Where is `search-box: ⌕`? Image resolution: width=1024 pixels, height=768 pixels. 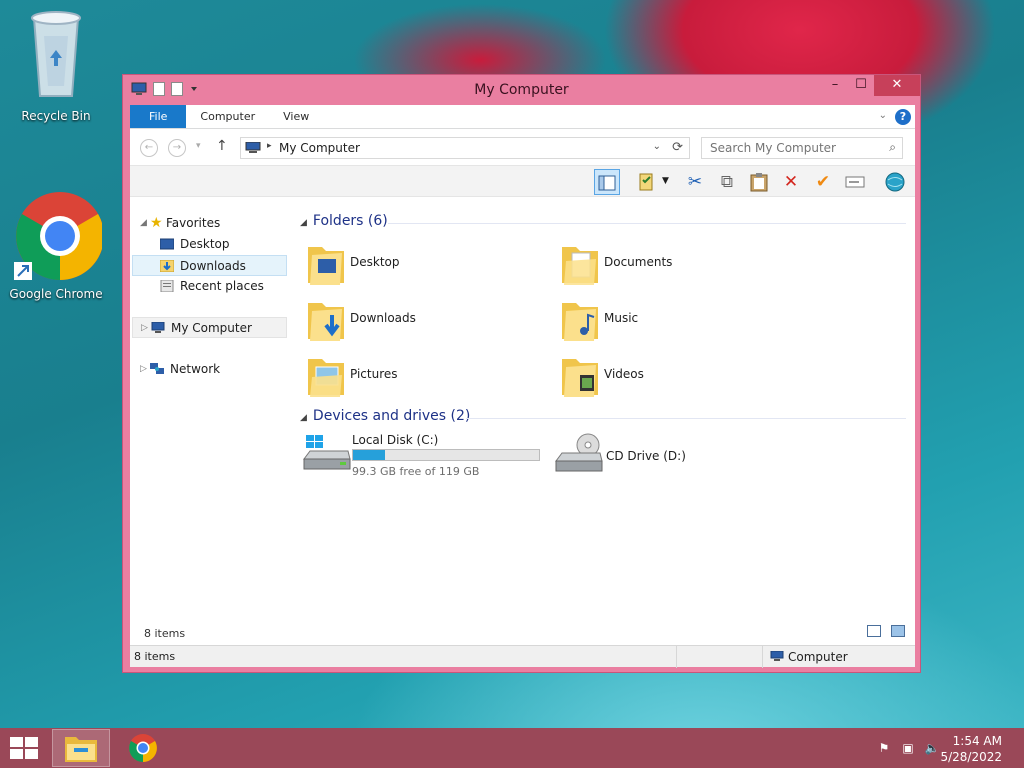
search-box: ⌕ is located at coordinates (802, 148).